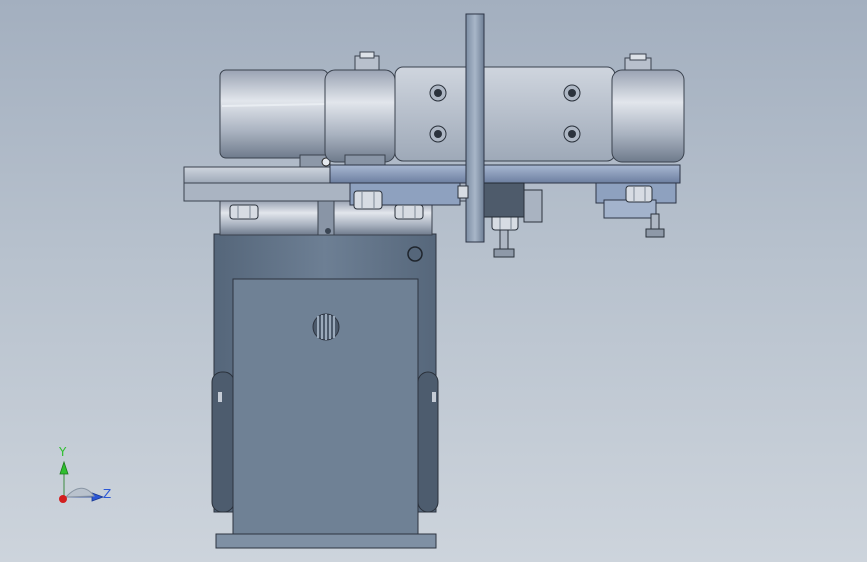 The width and height of the screenshot is (867, 562). I want to click on y-axis-arrow, so click(64, 480).